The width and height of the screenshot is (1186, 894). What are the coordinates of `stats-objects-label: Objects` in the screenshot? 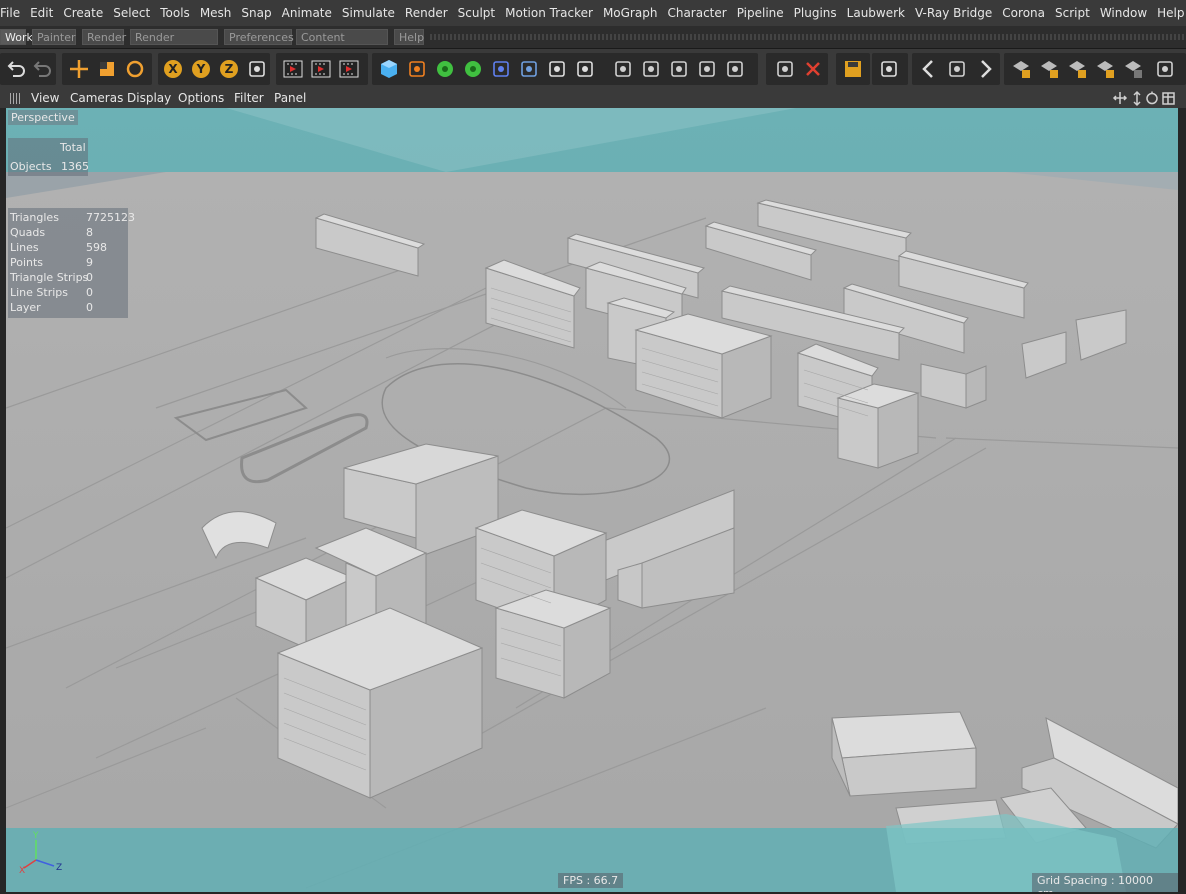 It's located at (31, 166).